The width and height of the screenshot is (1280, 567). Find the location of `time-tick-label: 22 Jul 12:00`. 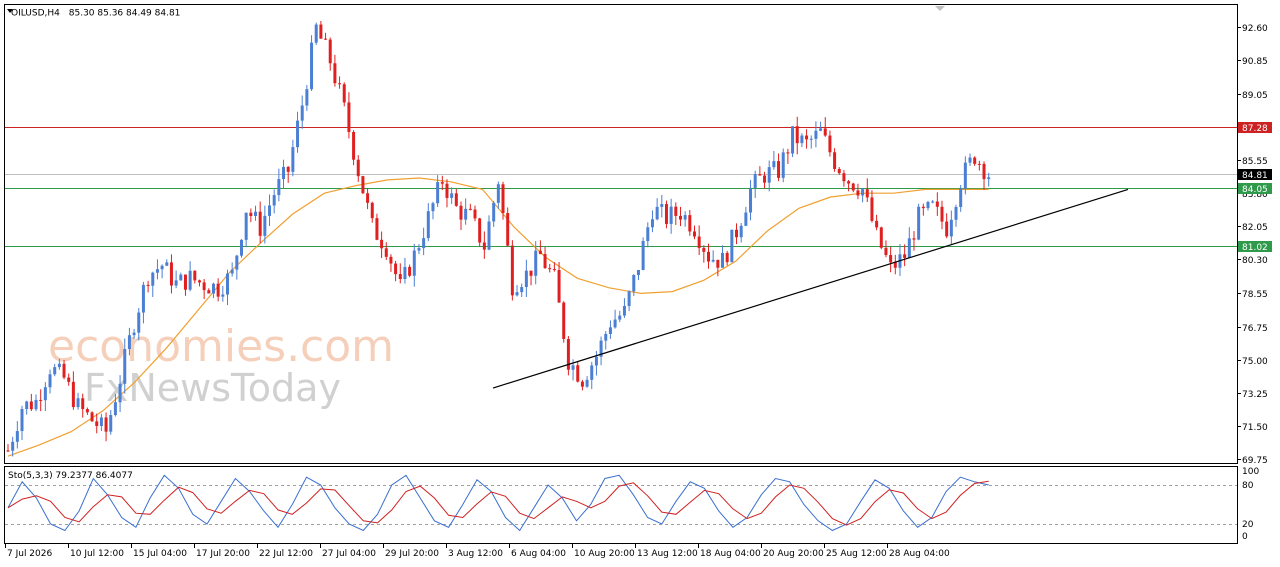

time-tick-label: 22 Jul 12:00 is located at coordinates (286, 554).